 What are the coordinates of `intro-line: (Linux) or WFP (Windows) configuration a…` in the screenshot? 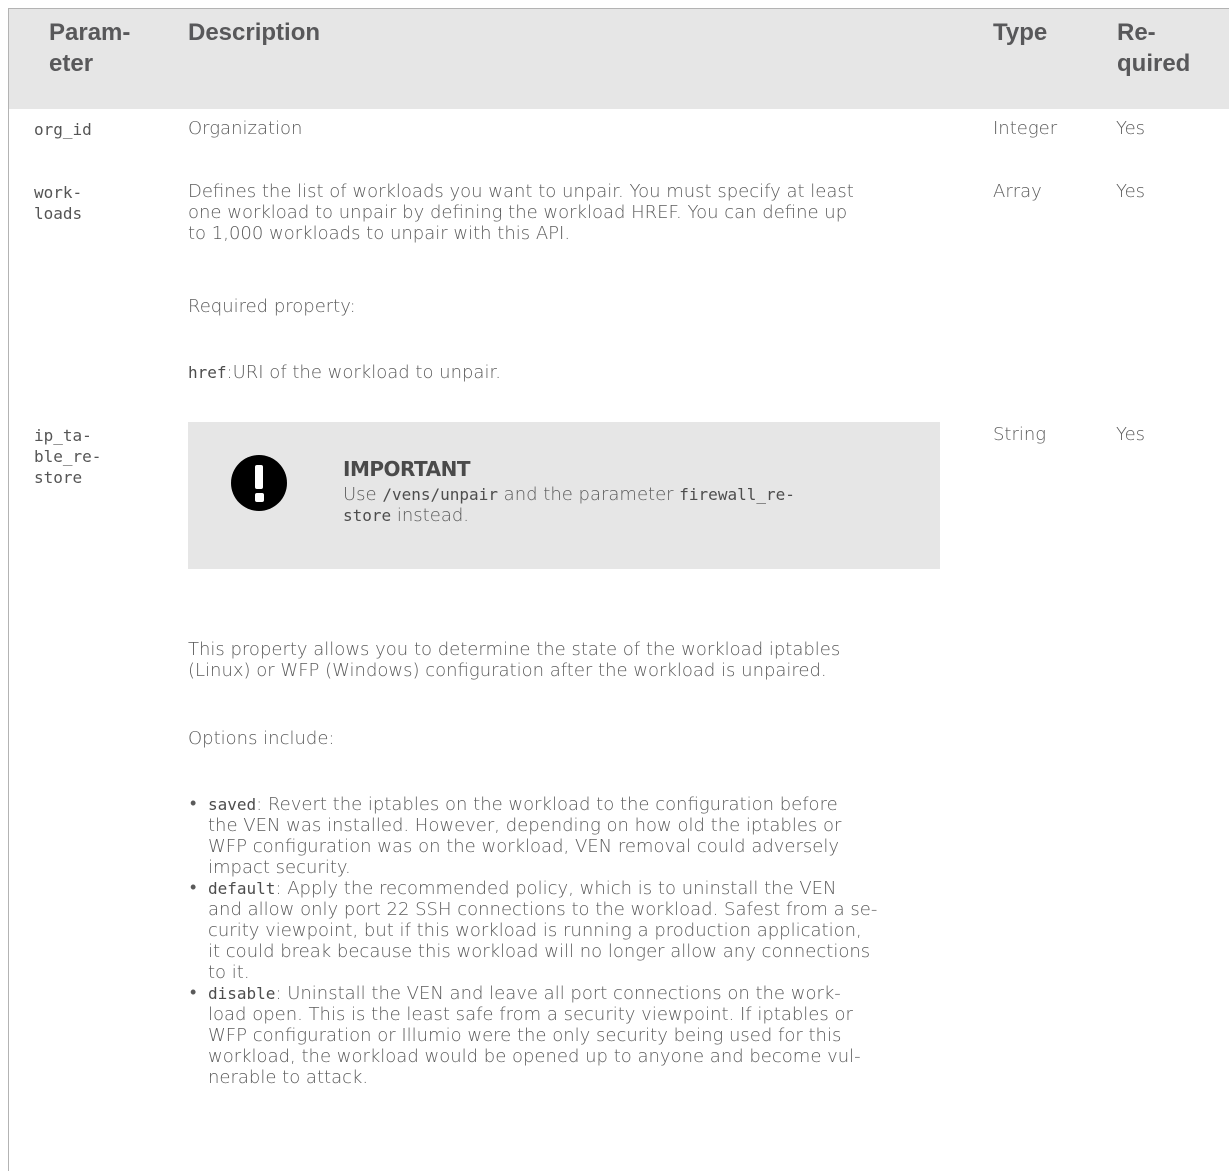 It's located at (507, 670).